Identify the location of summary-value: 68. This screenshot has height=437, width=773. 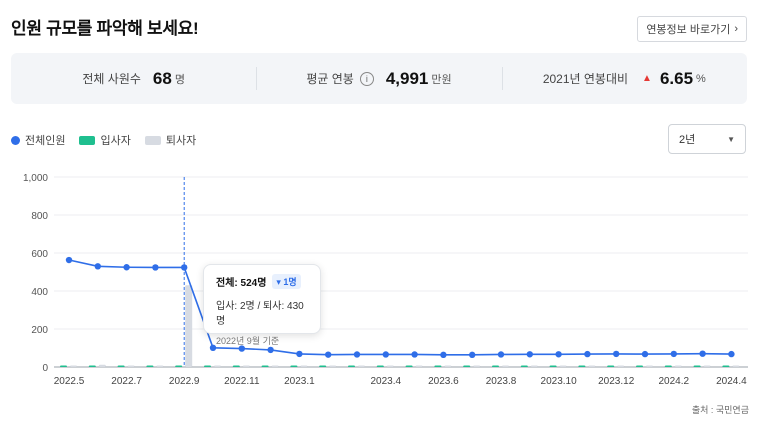
(162, 78).